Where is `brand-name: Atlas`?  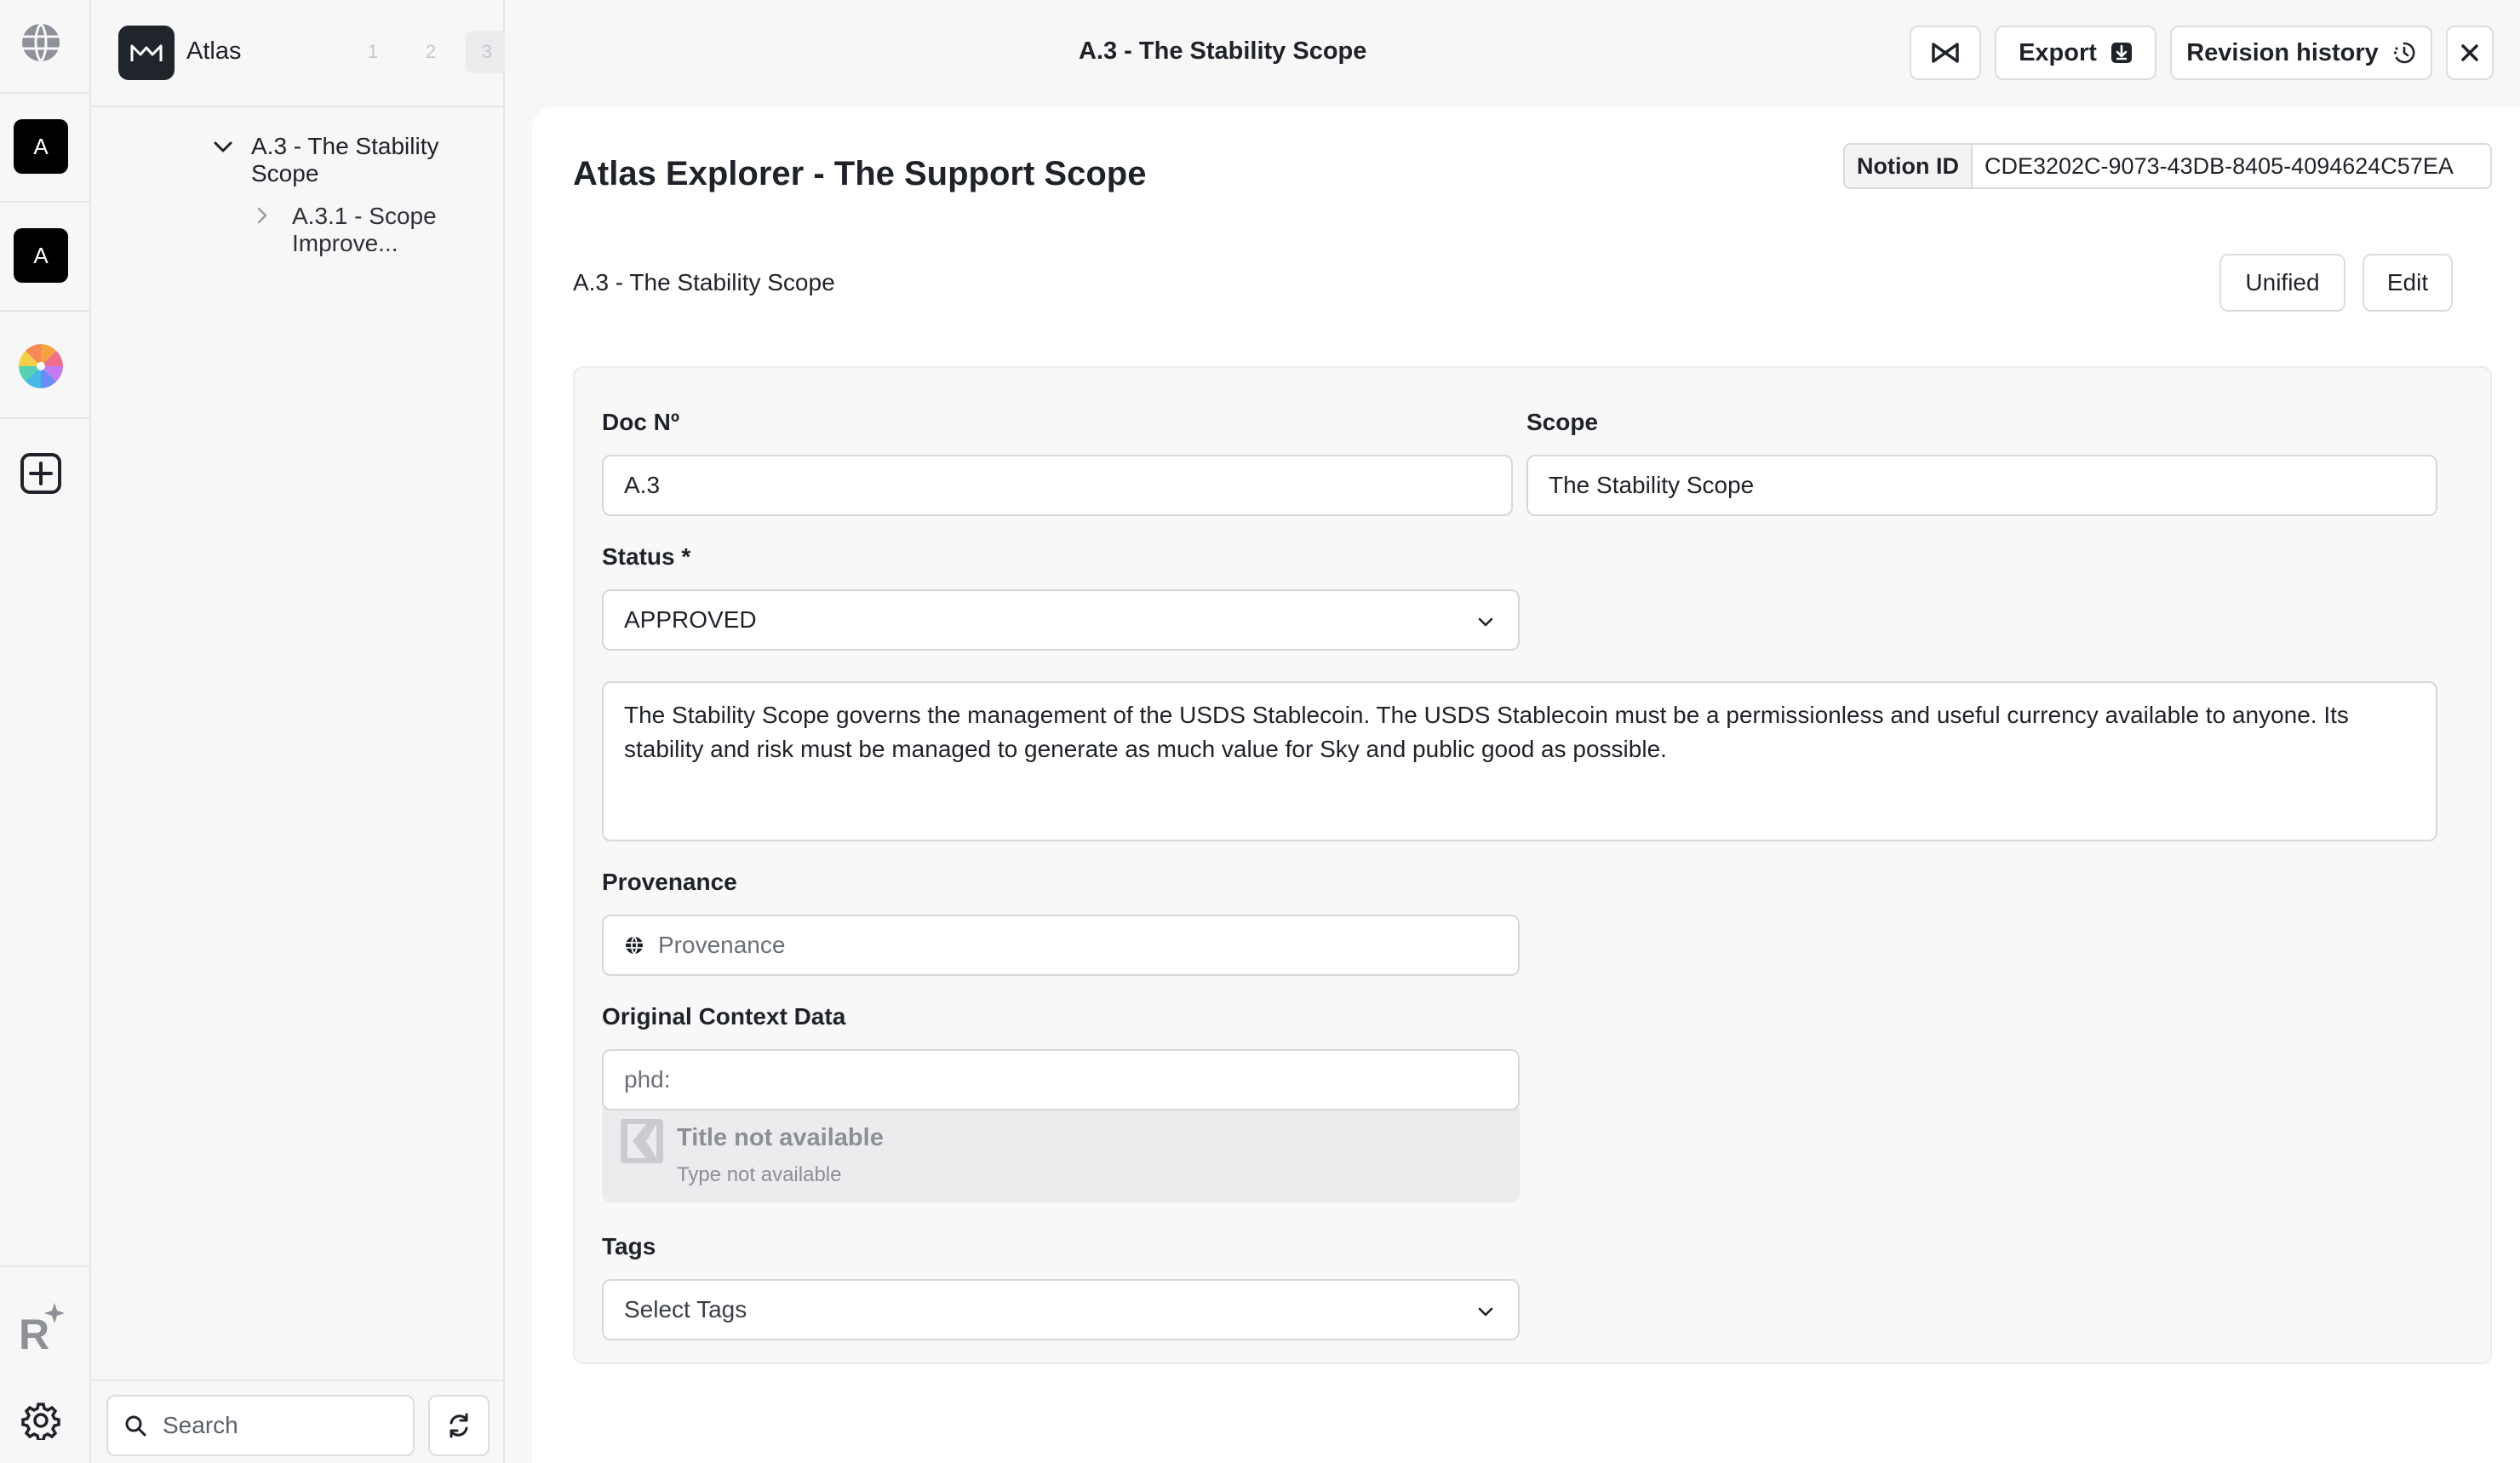
brand-name: Atlas is located at coordinates (214, 51).